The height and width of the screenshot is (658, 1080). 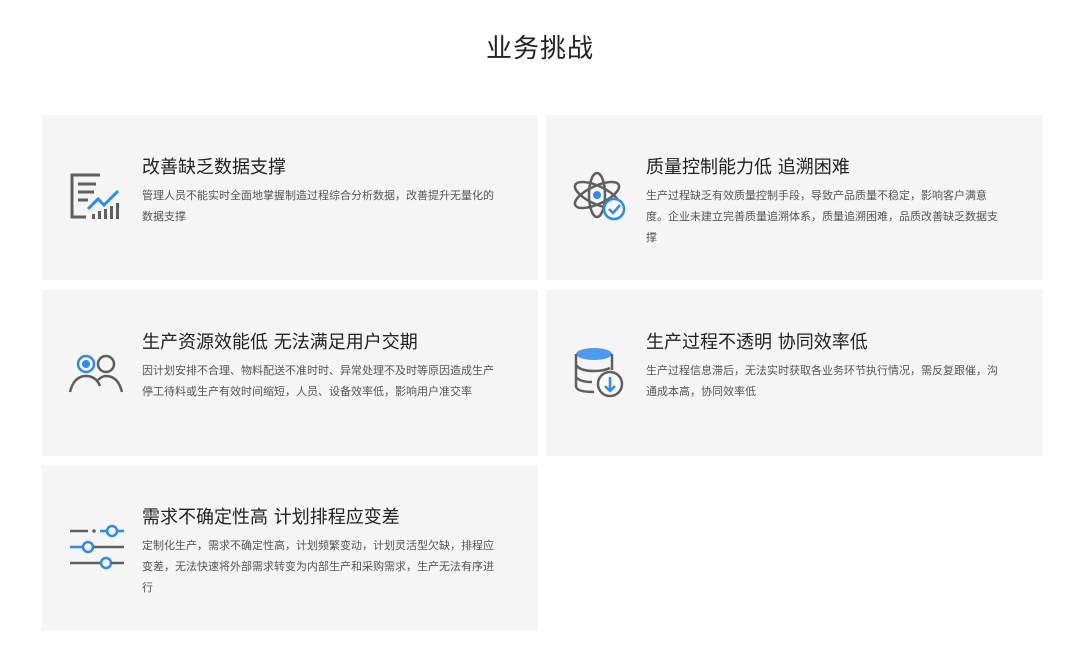 I want to click on sliders-icon, so click(x=96, y=547).